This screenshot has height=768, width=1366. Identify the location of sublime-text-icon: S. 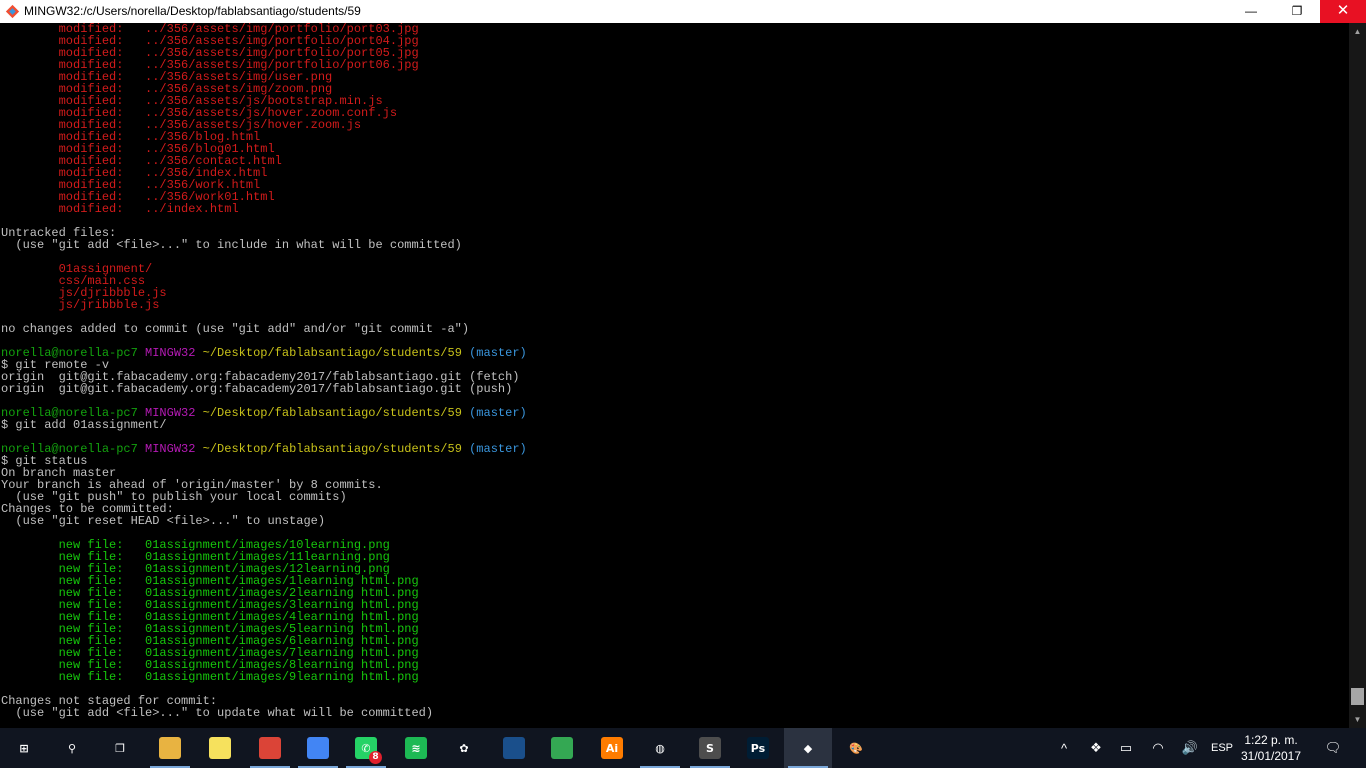
(710, 748).